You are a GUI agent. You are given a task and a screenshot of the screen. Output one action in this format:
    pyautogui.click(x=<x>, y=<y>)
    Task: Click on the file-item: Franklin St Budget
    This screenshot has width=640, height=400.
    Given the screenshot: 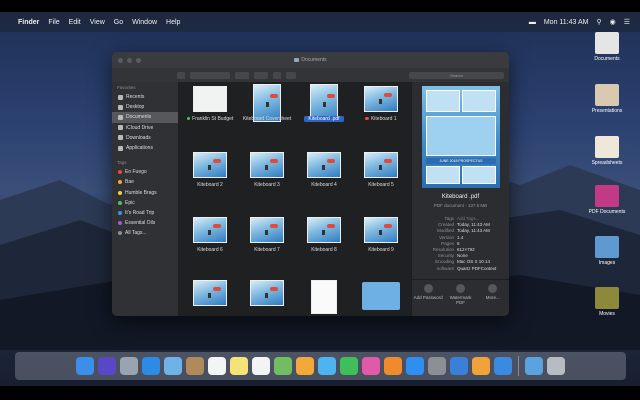 What is the action you would take?
    pyautogui.click(x=210, y=114)
    